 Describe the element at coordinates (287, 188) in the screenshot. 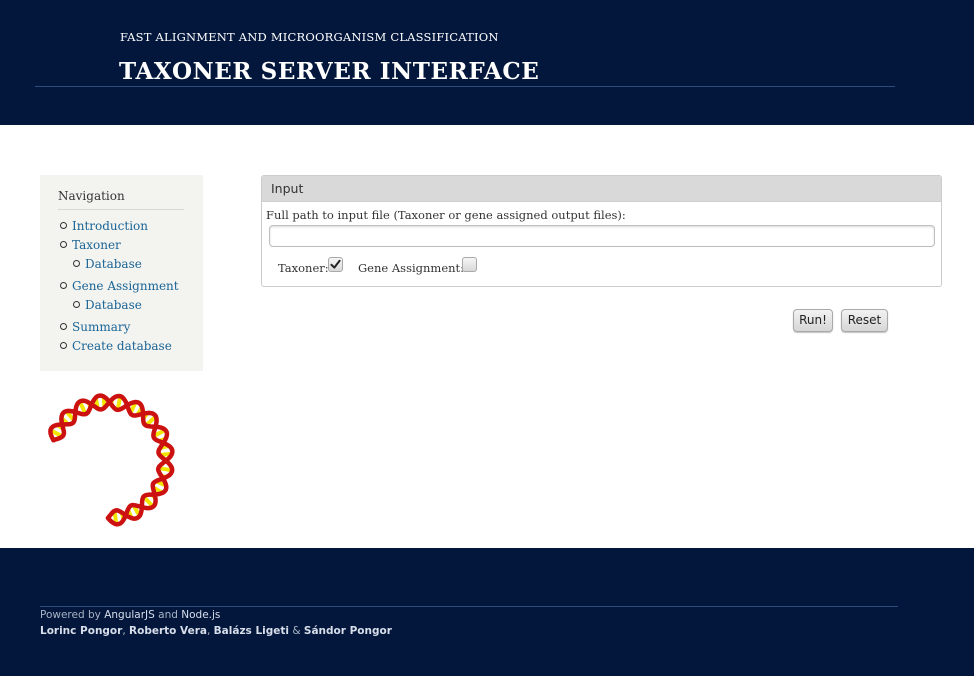

I see `input-panel-heading: Input` at that location.